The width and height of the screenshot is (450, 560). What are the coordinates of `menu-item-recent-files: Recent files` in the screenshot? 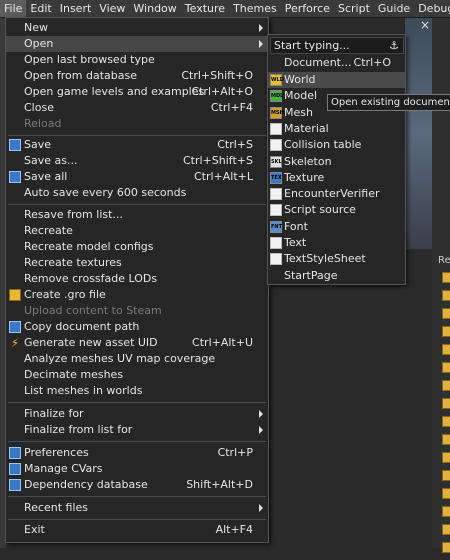 It's located at (137, 508).